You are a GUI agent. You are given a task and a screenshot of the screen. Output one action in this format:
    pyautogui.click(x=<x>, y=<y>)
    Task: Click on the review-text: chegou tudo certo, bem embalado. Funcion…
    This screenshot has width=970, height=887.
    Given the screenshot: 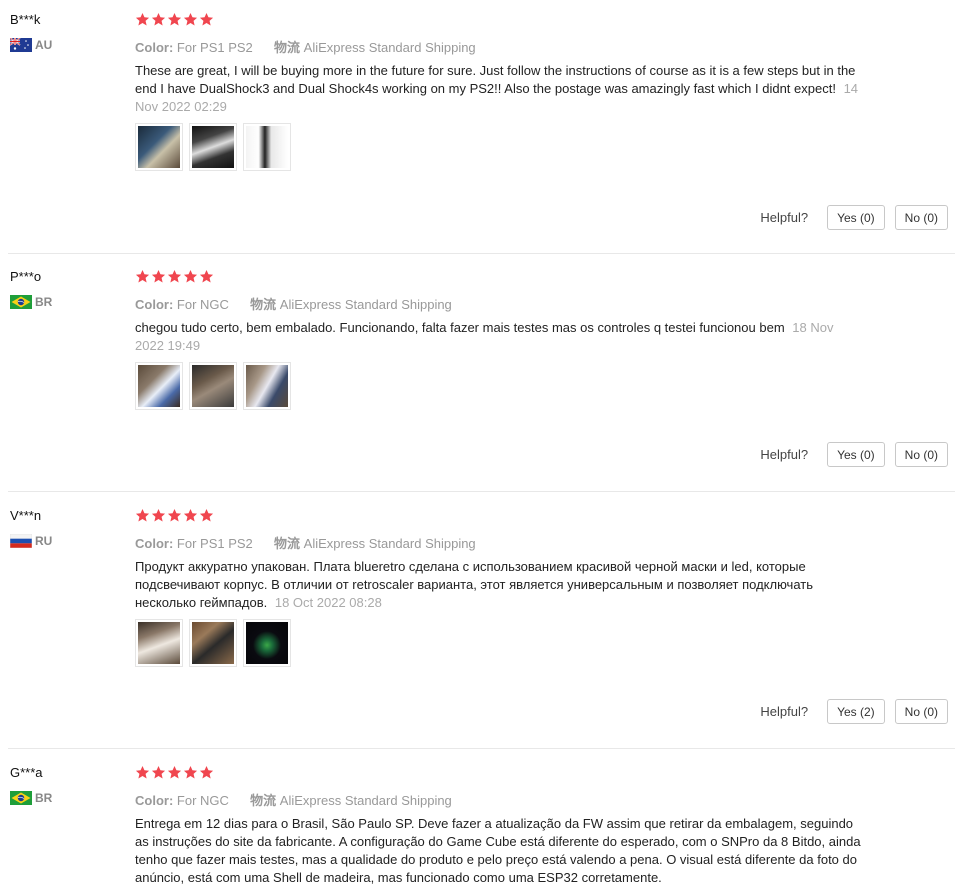 What is the action you would take?
    pyautogui.click(x=500, y=337)
    